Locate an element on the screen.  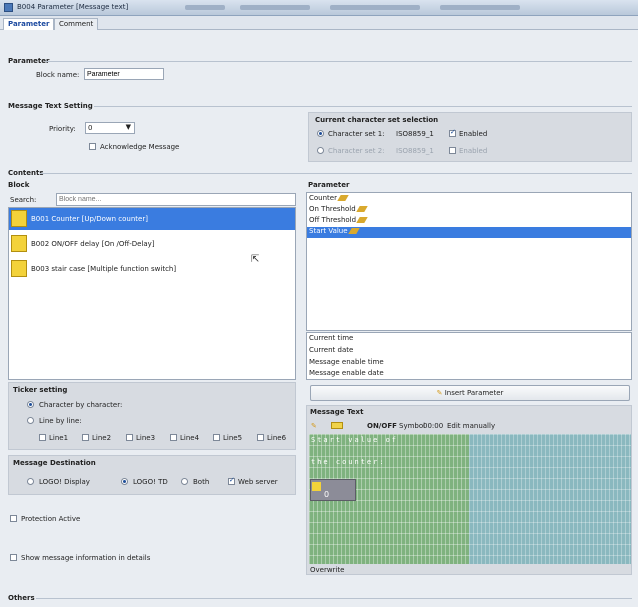
search-input is located at coordinates (176, 199).